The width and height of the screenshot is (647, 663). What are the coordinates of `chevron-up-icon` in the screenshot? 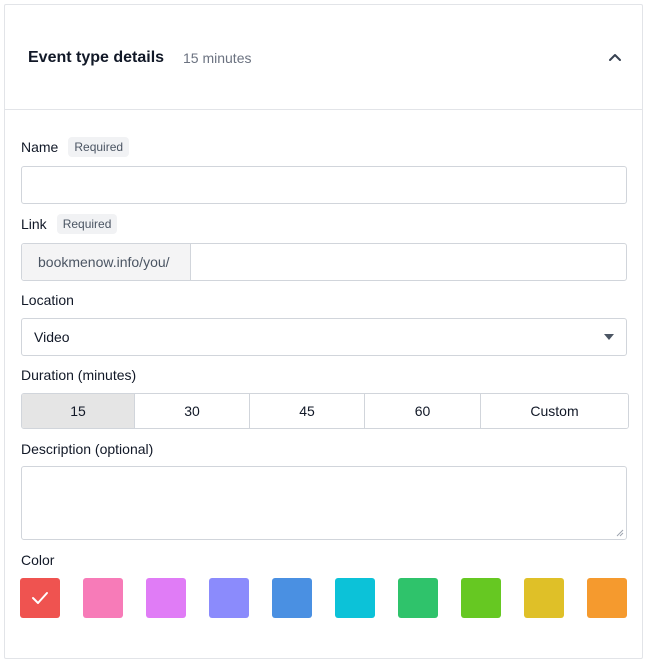 It's located at (615, 58).